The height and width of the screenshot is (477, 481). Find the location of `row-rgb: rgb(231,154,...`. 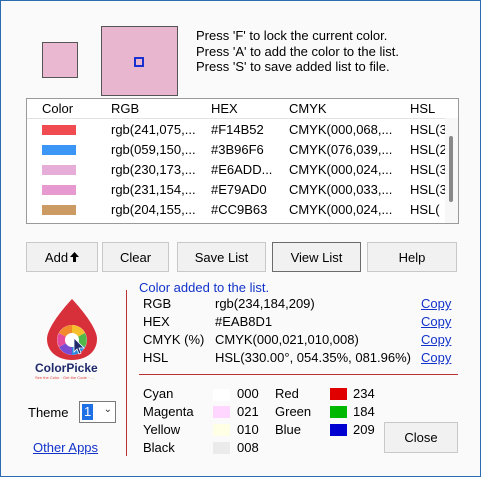

row-rgb: rgb(231,154,... is located at coordinates (153, 189).